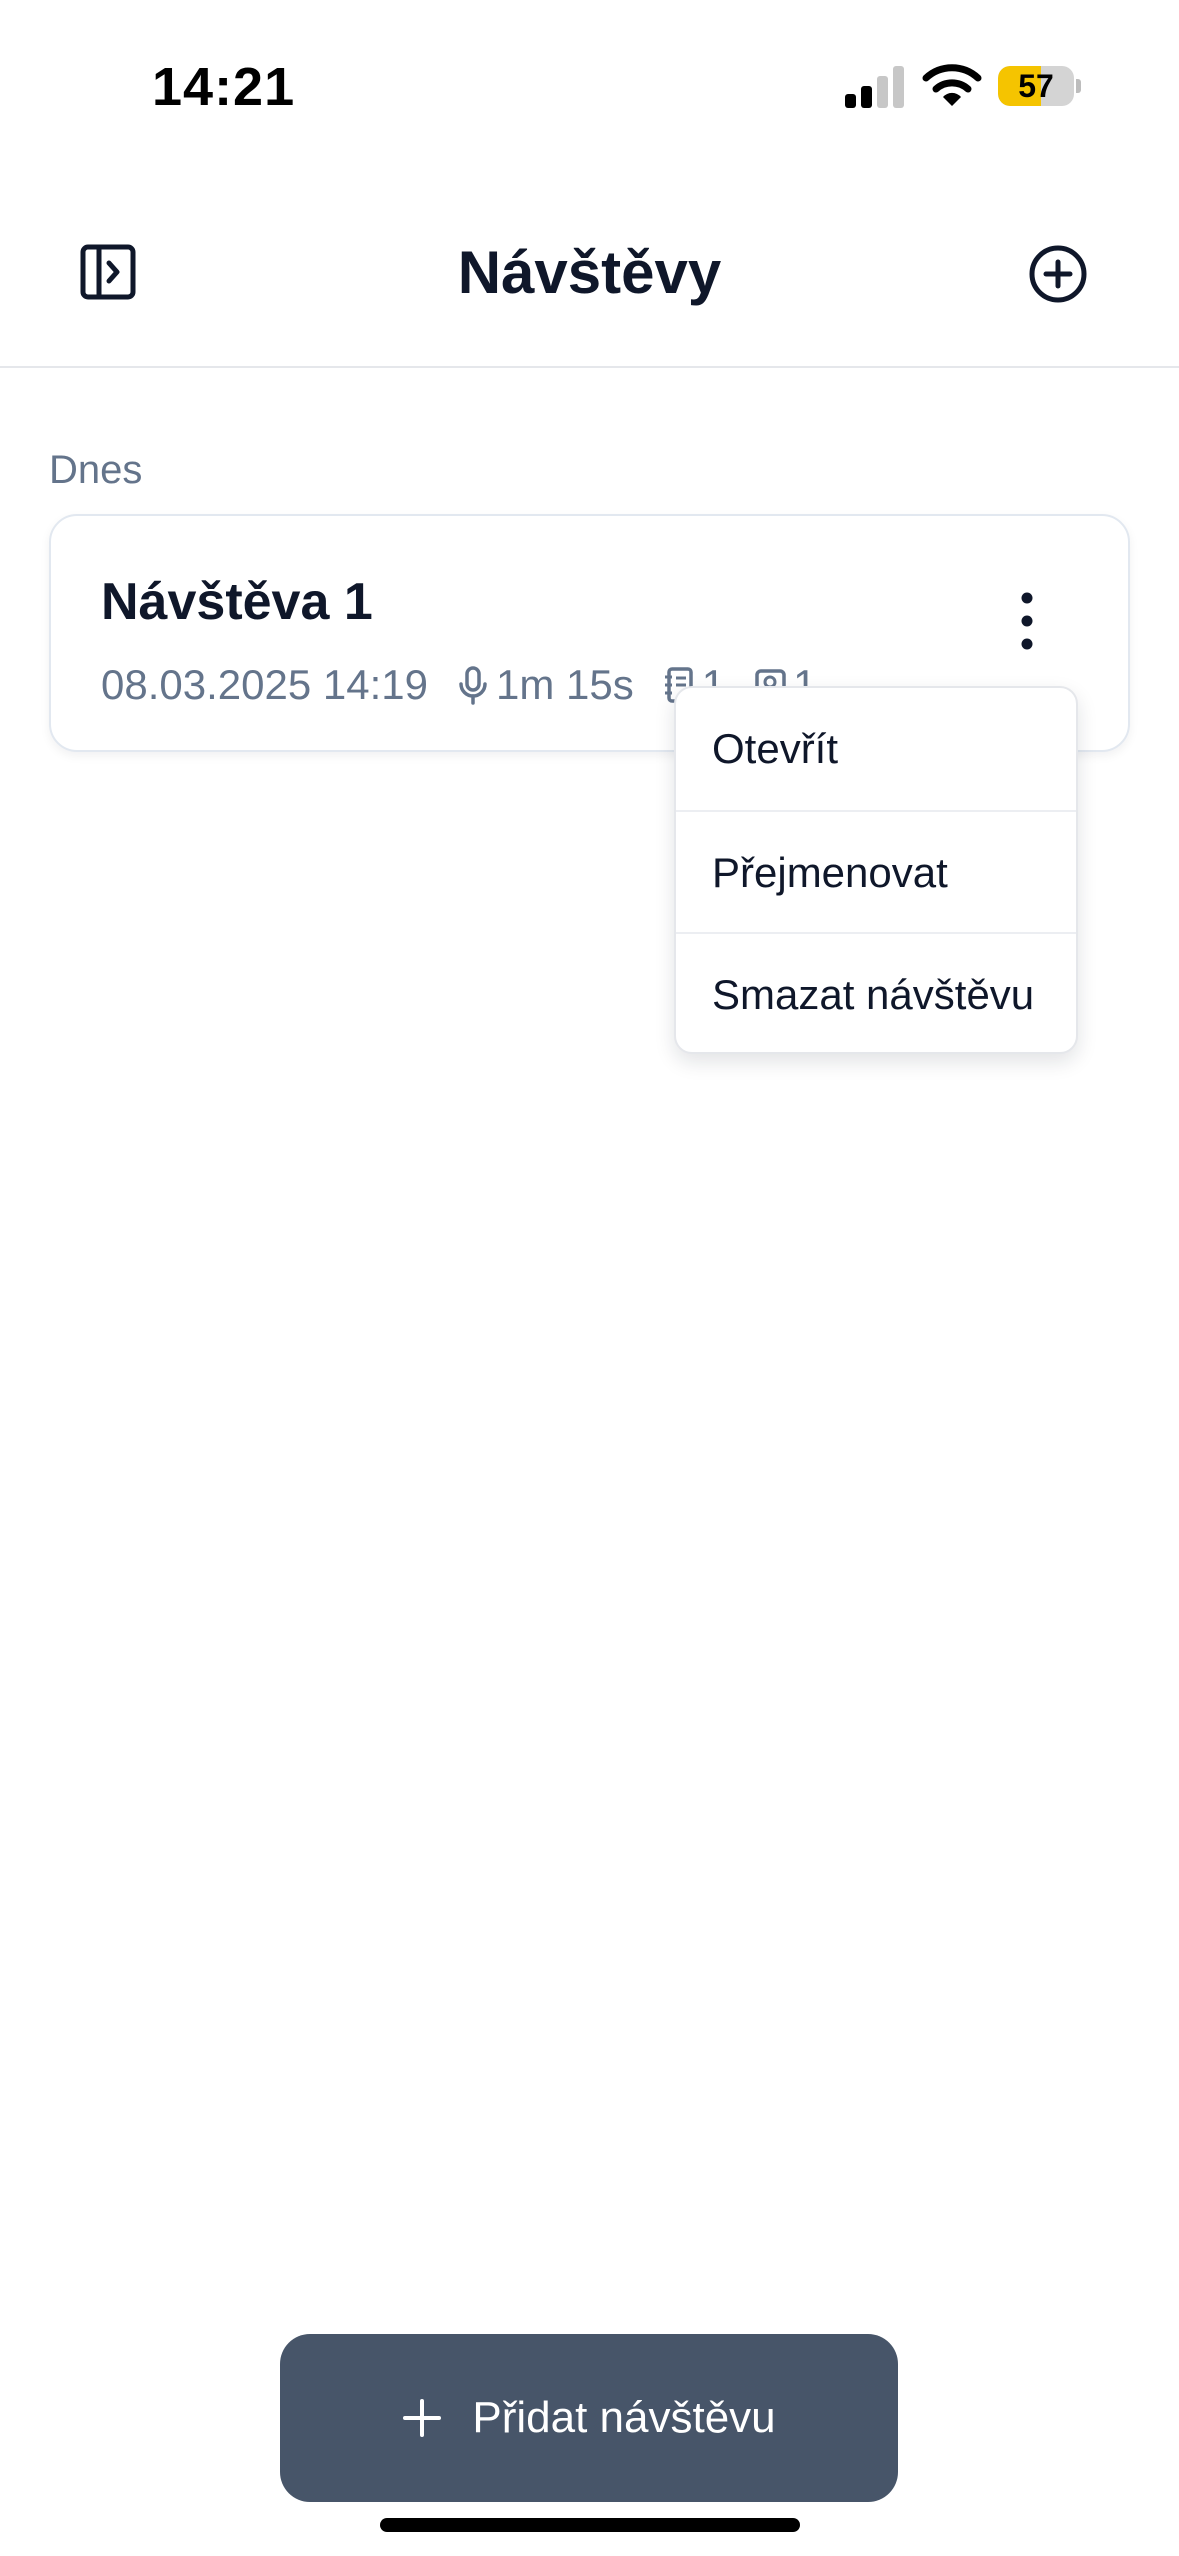 Image resolution: width=1179 pixels, height=2556 pixels. Describe the element at coordinates (1027, 621) in the screenshot. I see `more-options-icon` at that location.